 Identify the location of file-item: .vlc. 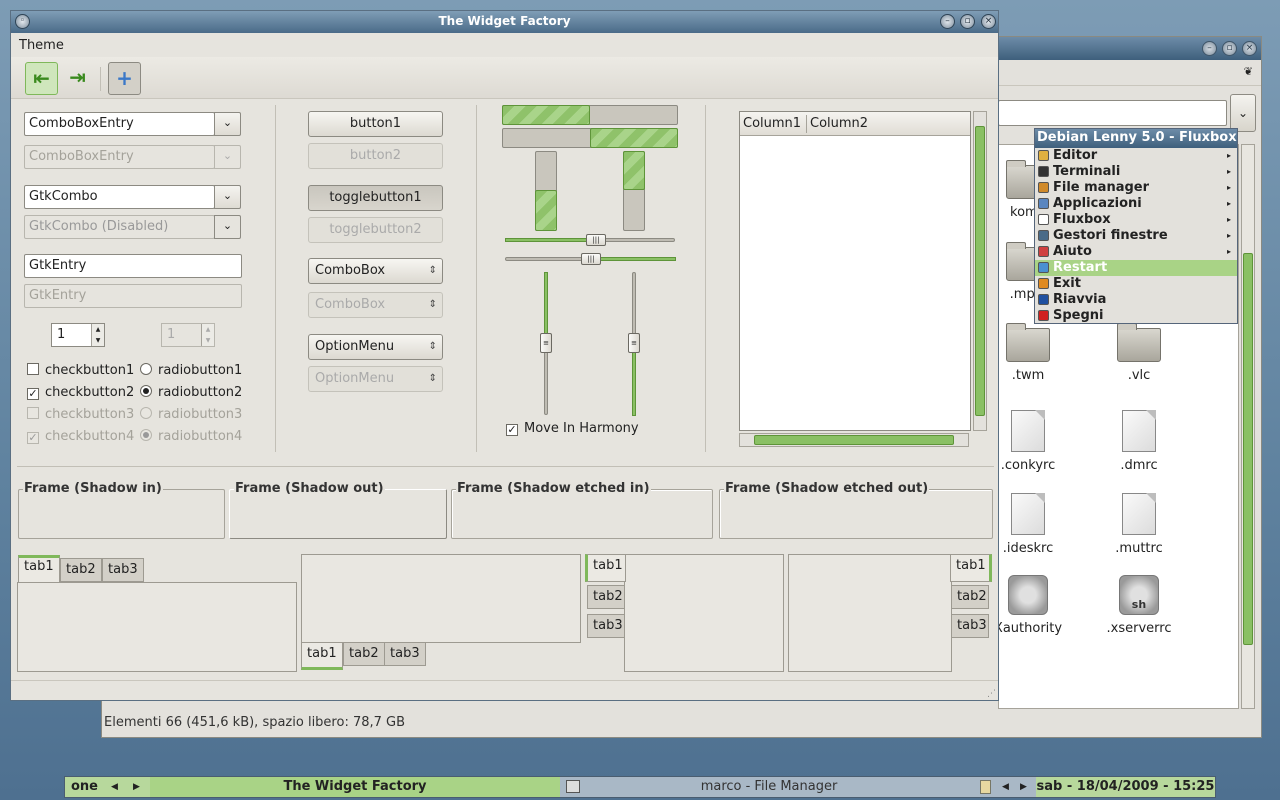
(1139, 353).